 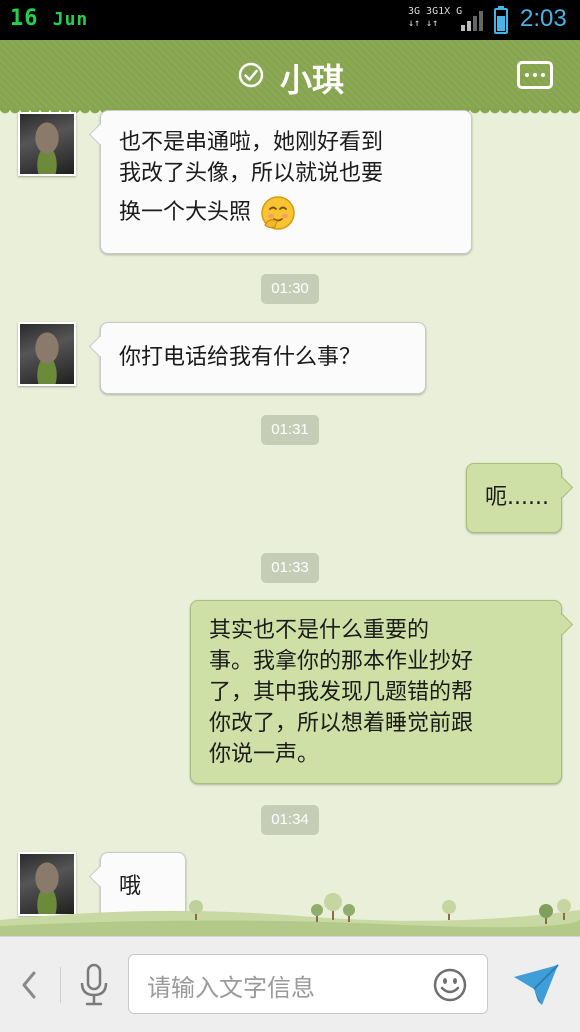 I want to click on status-bar: 16 Jun 3G 3G1X G ↓↑ ↓↑ 2:03, so click(x=290, y=20).